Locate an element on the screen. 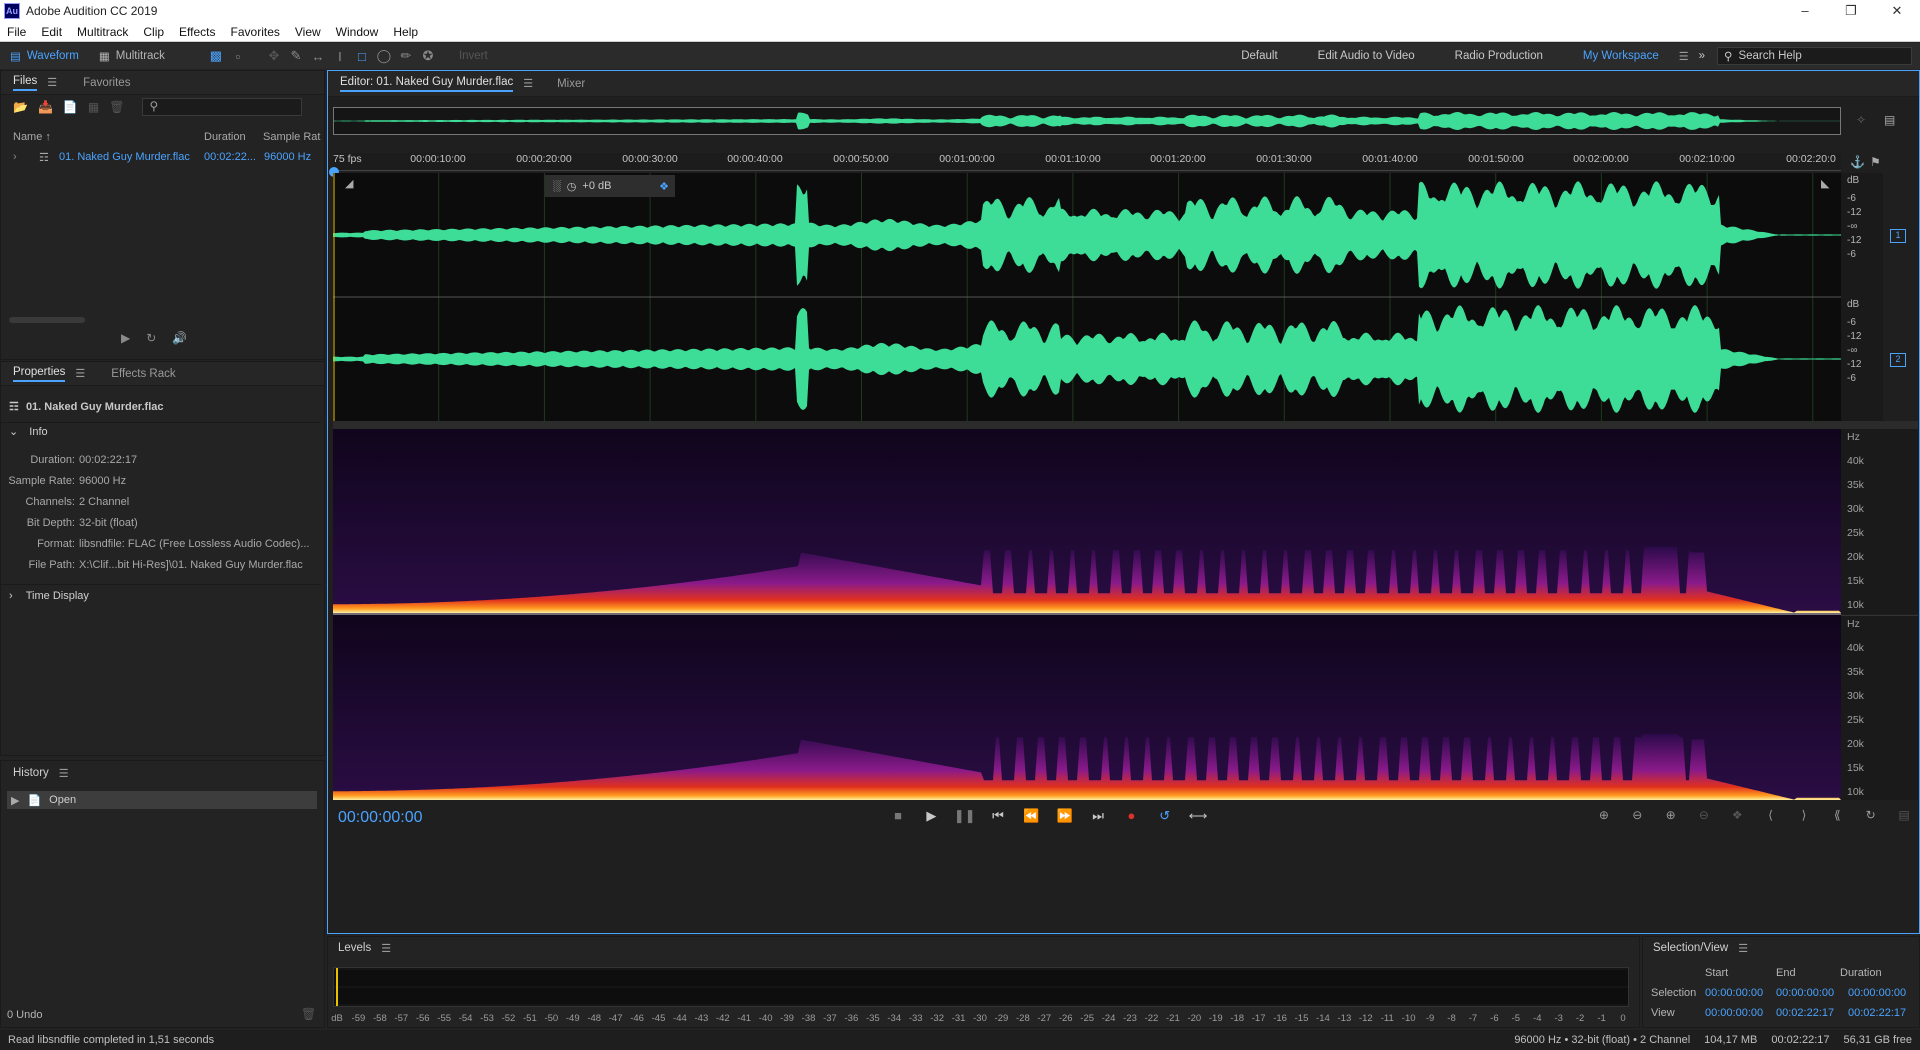  selection-duration: 00:00:00:00 is located at coordinates (1877, 993).